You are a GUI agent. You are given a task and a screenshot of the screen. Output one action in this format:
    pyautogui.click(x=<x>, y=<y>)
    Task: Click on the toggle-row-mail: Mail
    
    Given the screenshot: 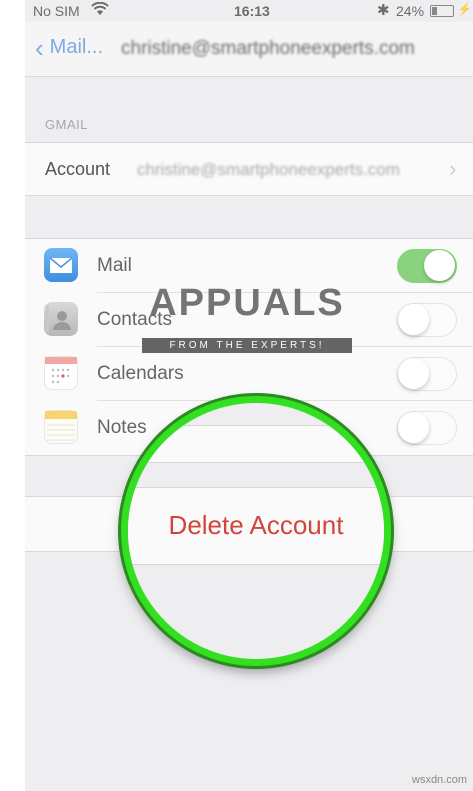 What is the action you would take?
    pyautogui.click(x=249, y=266)
    